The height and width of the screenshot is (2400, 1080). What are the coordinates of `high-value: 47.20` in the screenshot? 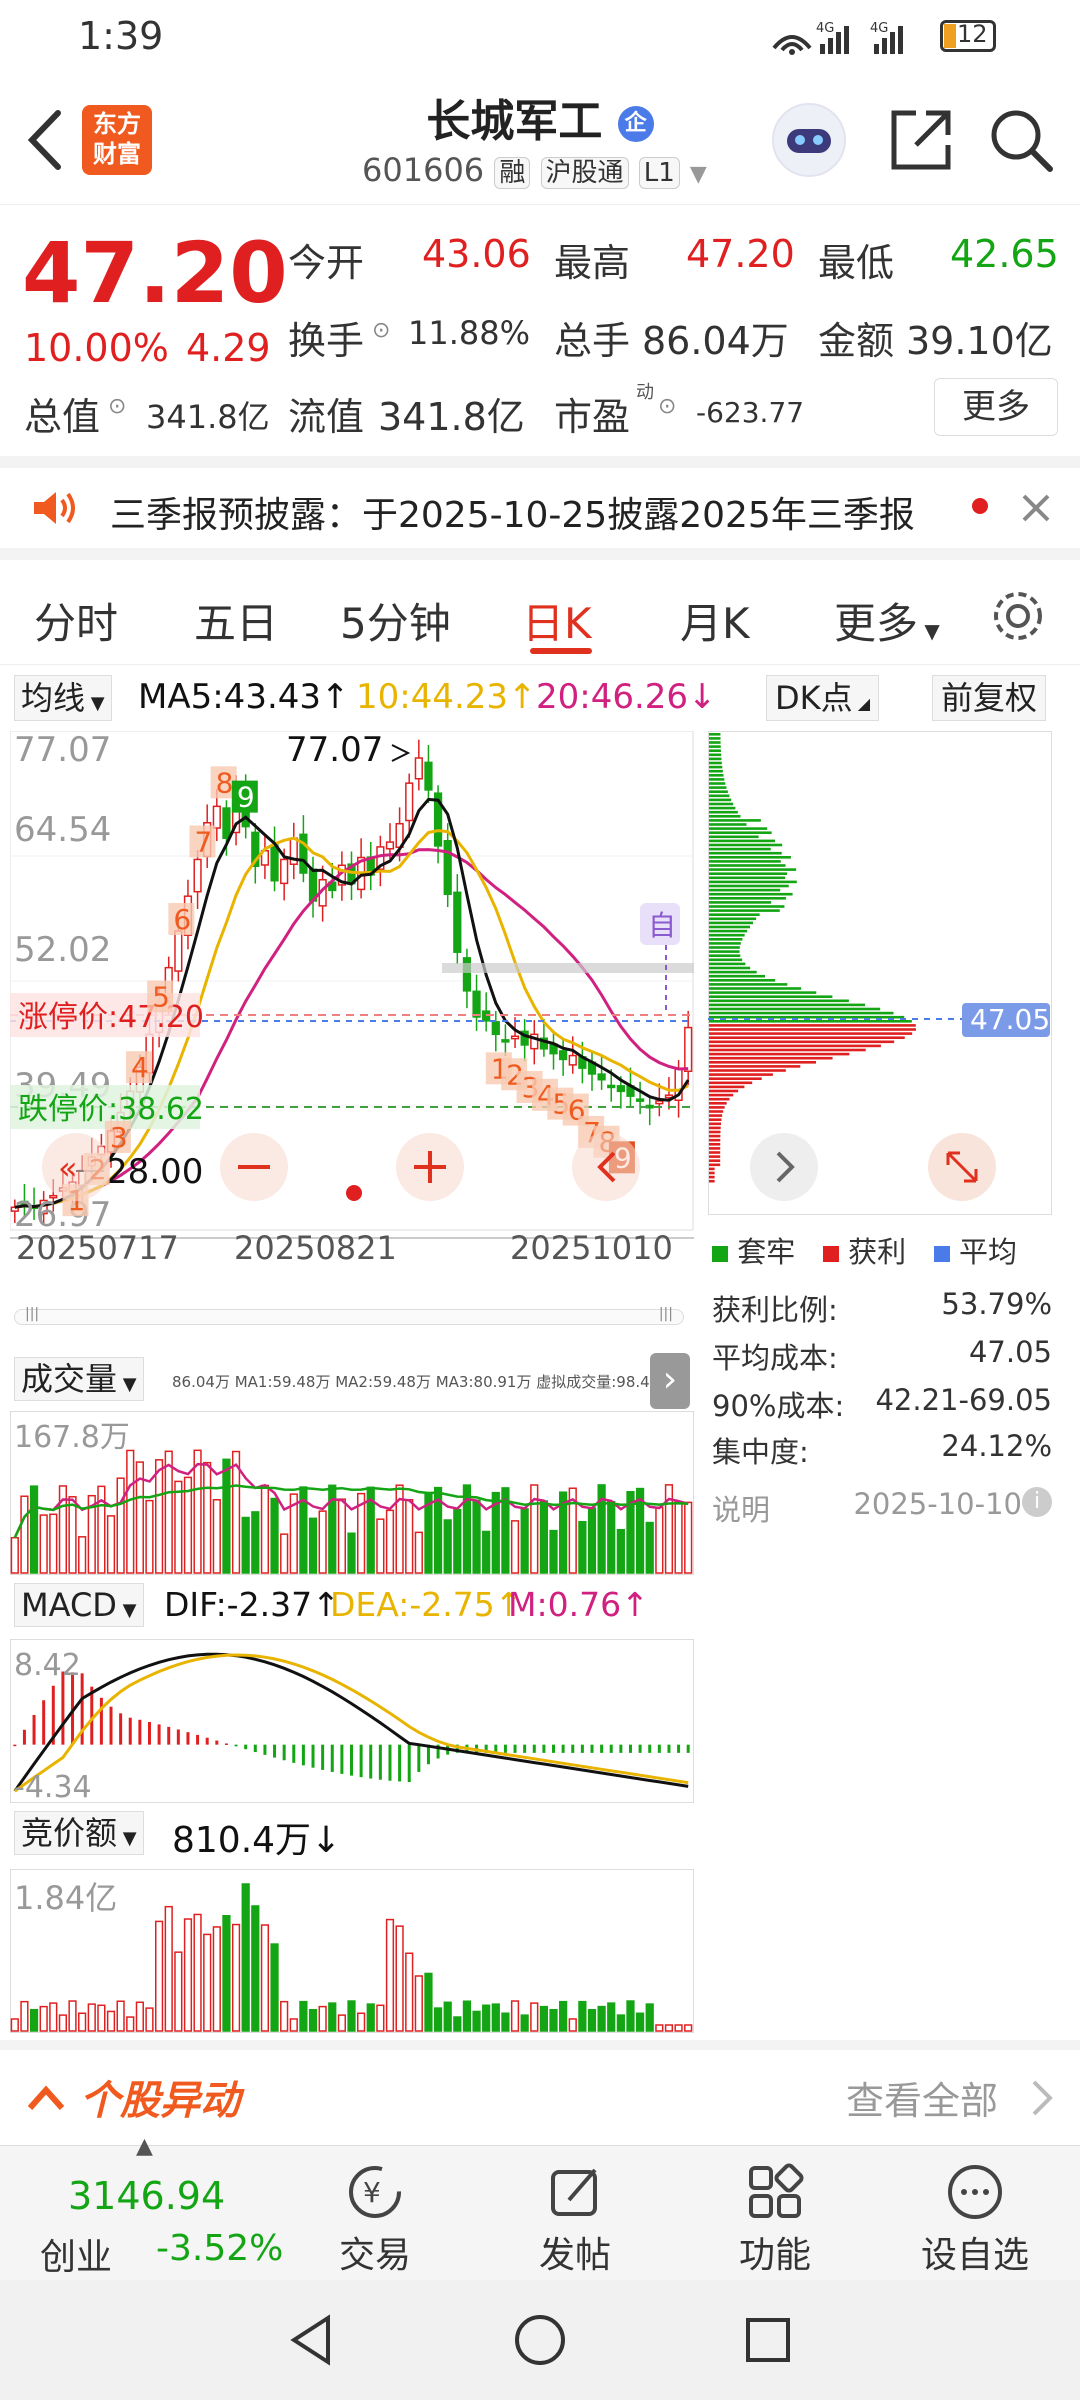 It's located at (740, 254).